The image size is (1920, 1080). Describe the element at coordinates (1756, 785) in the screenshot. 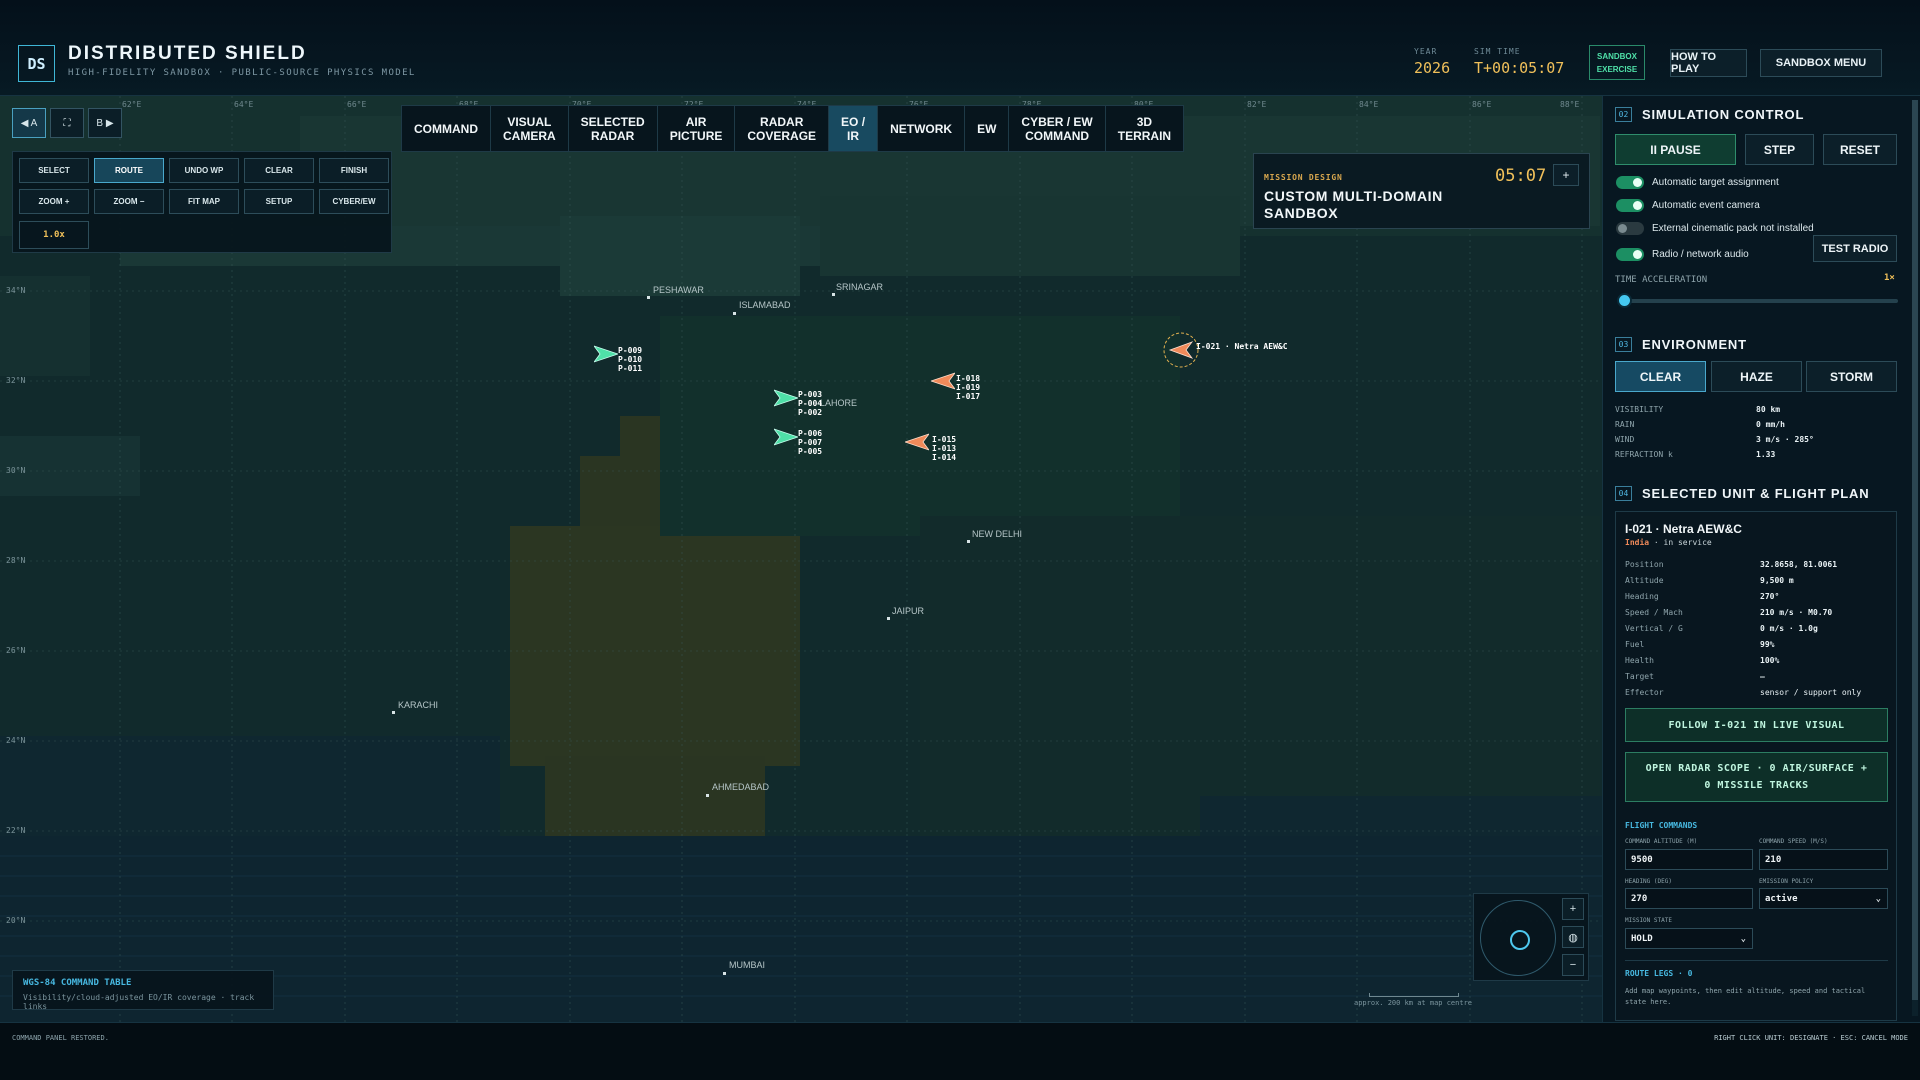

I see `radar-scope-line-2: 0 MISSILE TRACKS` at that location.